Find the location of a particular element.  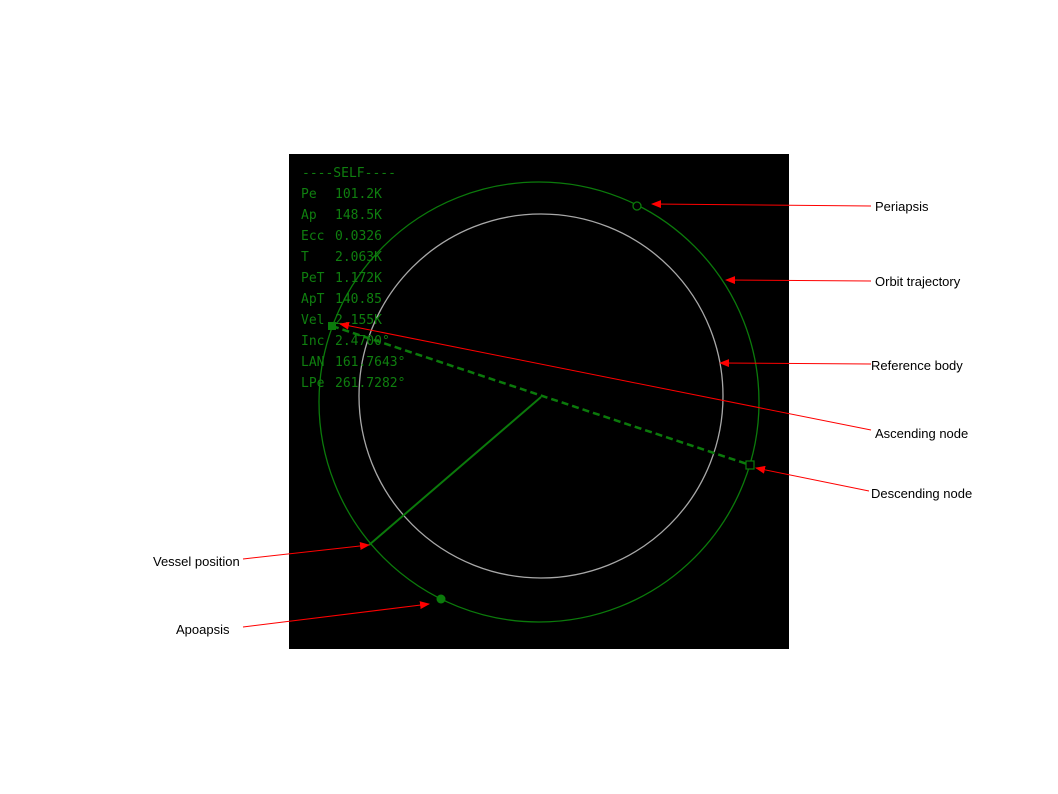

readout-key-lpe: LPe is located at coordinates (313, 383).